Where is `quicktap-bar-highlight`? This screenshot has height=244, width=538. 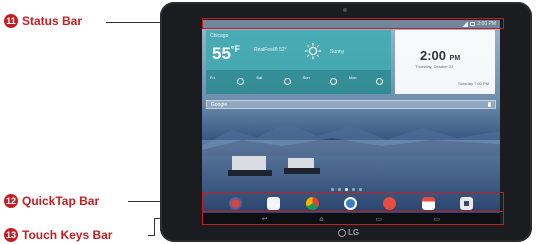
quicktap-bar-highlight is located at coordinates (353, 202).